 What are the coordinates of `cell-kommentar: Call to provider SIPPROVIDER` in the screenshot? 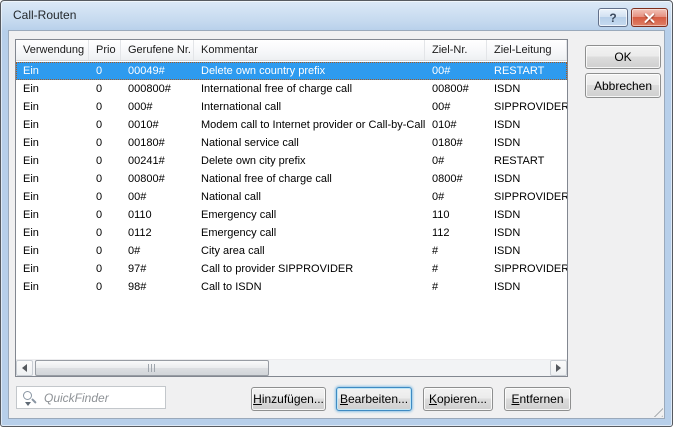 It's located at (277, 269).